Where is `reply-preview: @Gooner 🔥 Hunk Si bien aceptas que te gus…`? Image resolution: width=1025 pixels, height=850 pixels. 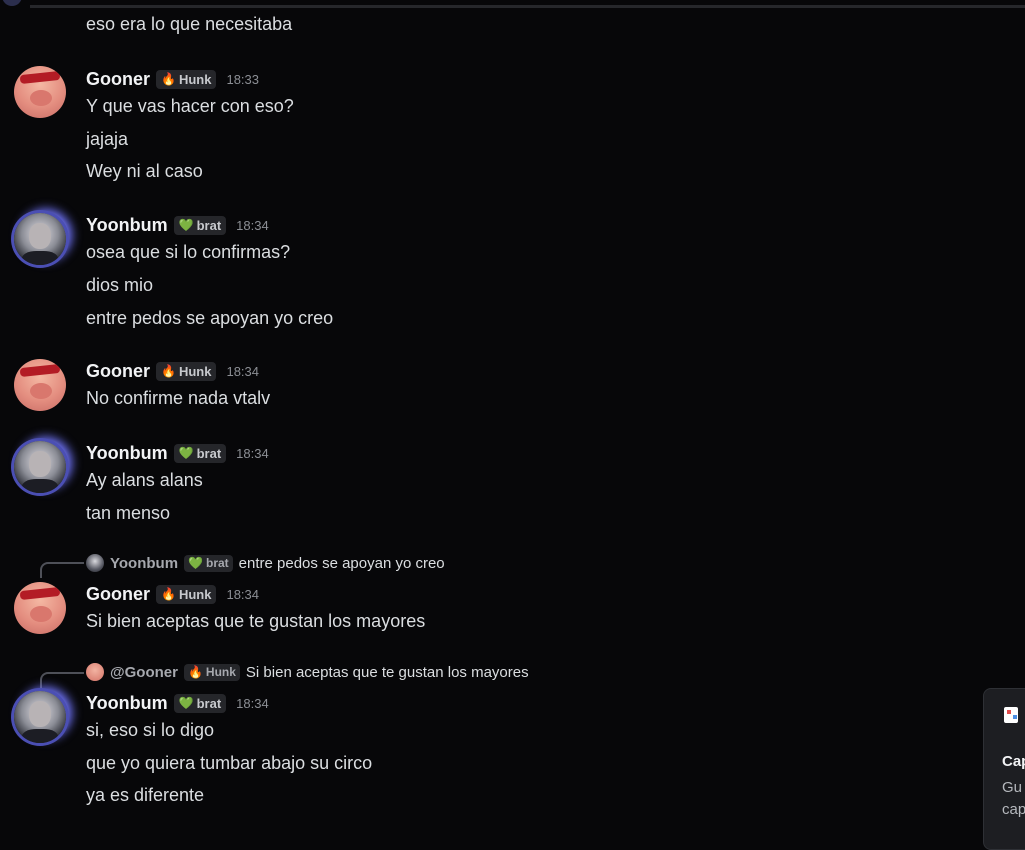 reply-preview: @Gooner 🔥 Hunk Si bien aceptas que te gus… is located at coordinates (307, 672).